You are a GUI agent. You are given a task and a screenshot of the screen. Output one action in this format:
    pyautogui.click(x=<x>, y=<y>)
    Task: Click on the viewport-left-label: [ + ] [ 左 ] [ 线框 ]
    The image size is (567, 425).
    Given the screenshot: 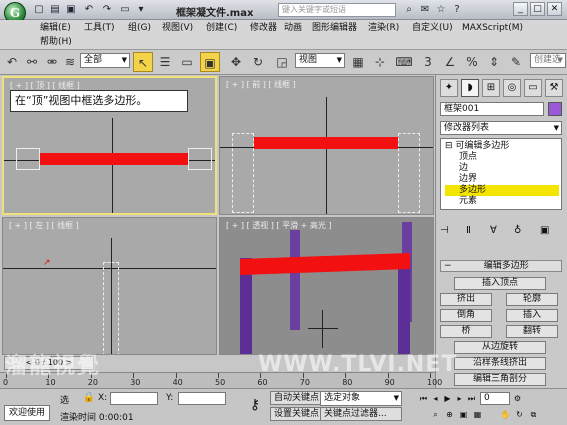 What is the action you would take?
    pyautogui.click(x=44, y=225)
    